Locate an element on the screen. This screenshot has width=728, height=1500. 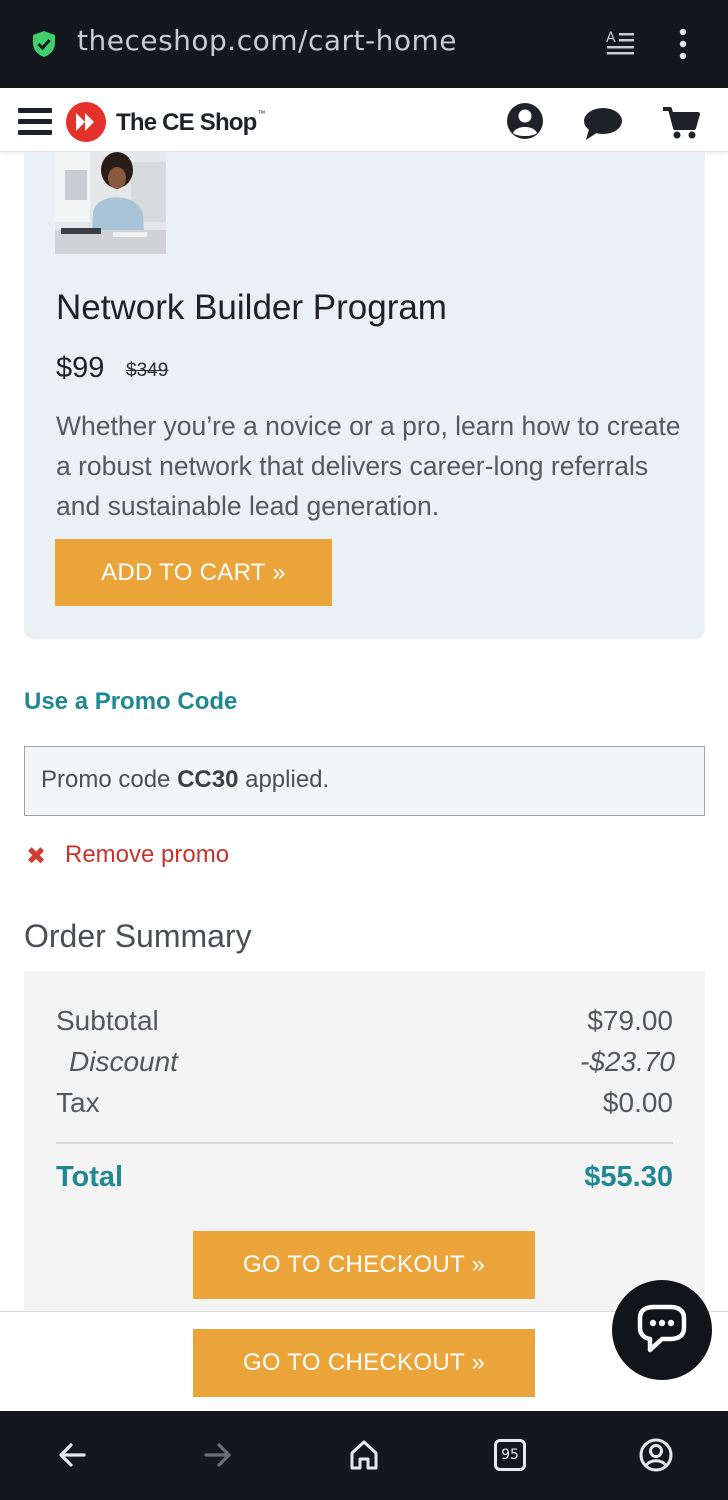
remove-promo-icon: ✖ is located at coordinates (36, 856).